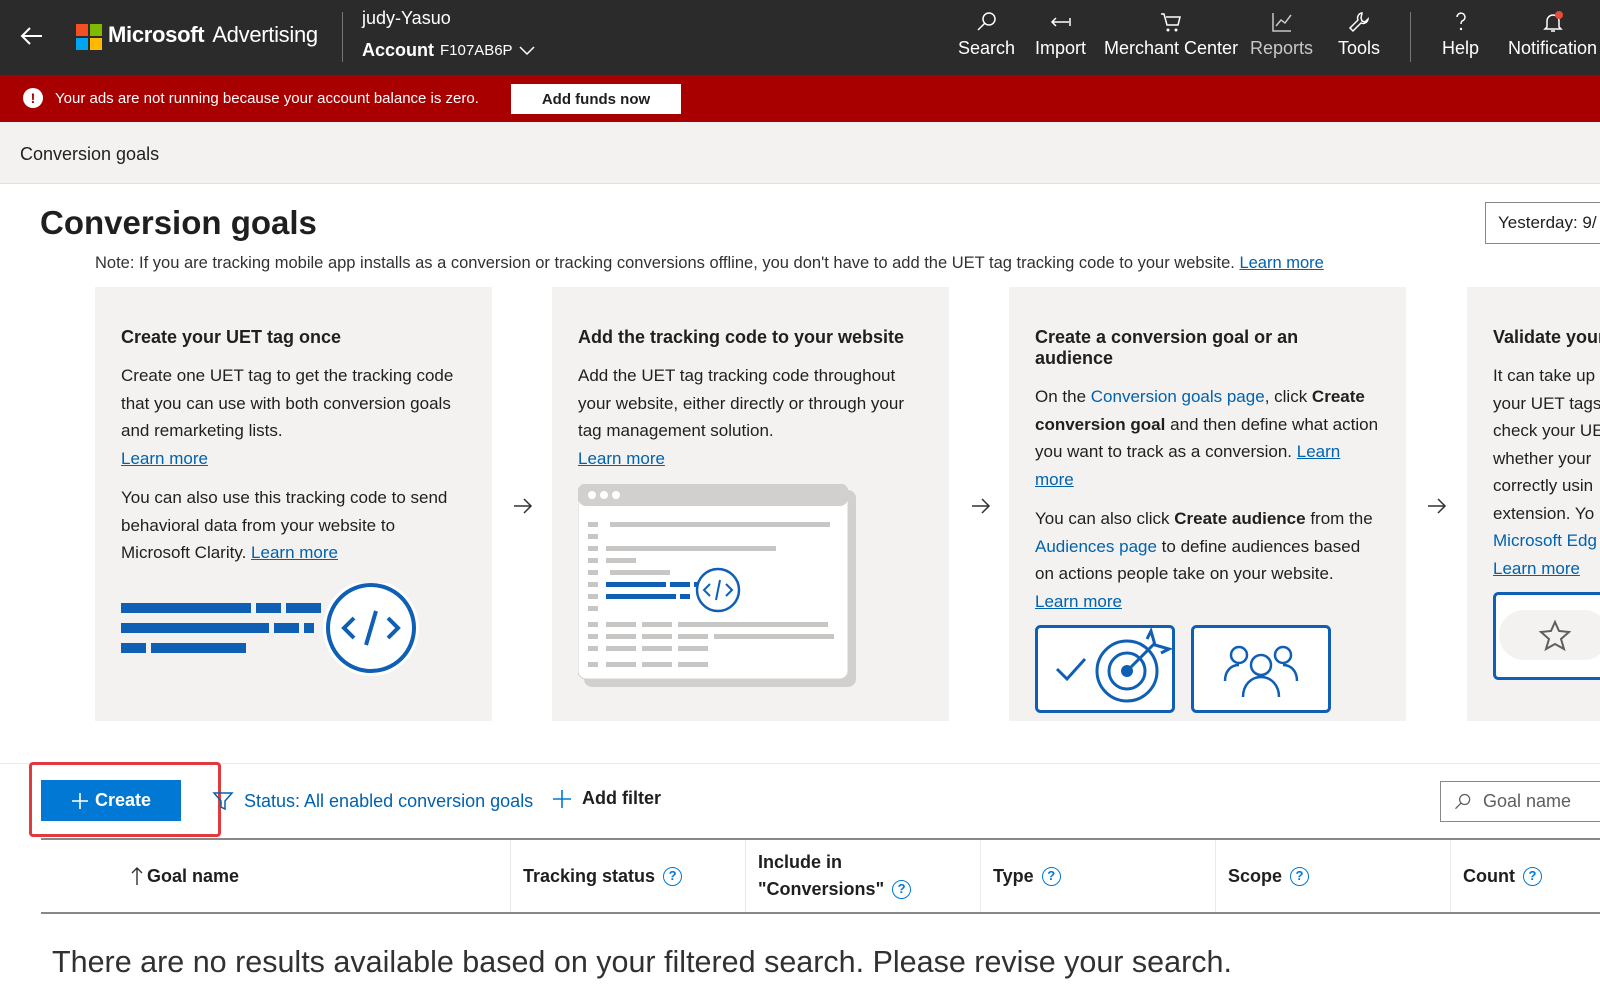  Describe the element at coordinates (1060, 34) in the screenshot. I see `nav-import: Import` at that location.